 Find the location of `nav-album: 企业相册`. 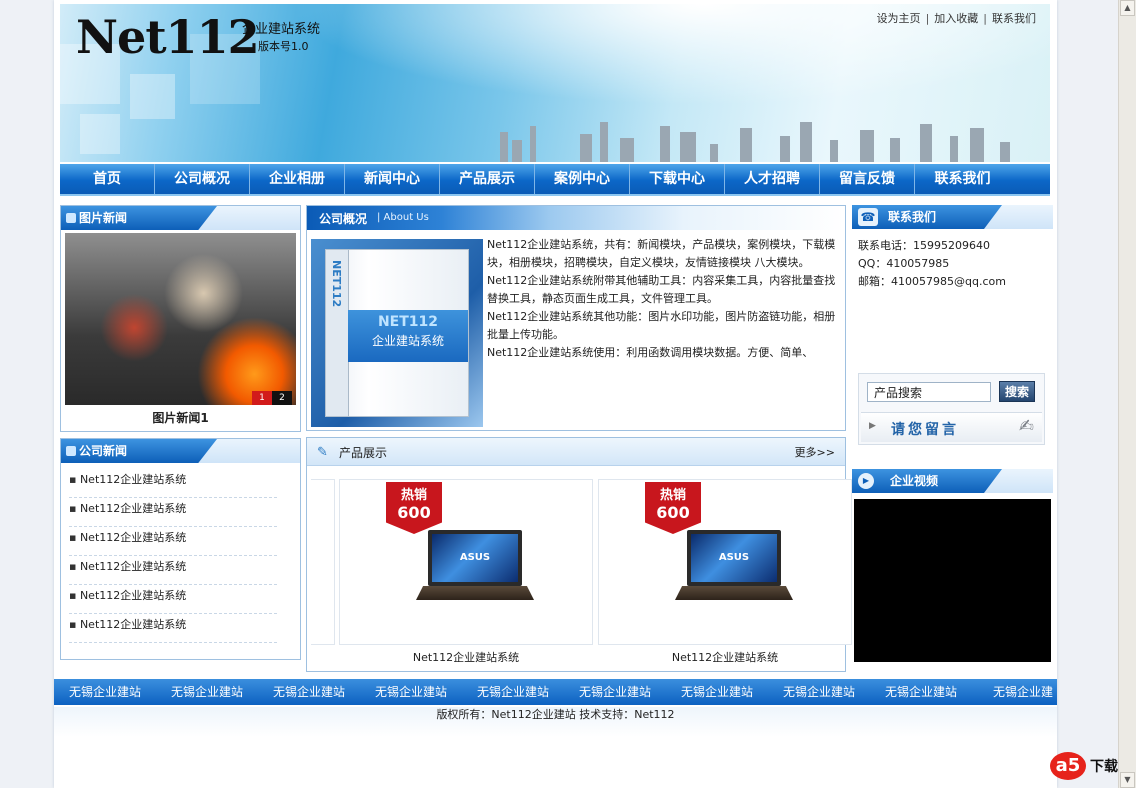

nav-album: 企业相册 is located at coordinates (297, 179).